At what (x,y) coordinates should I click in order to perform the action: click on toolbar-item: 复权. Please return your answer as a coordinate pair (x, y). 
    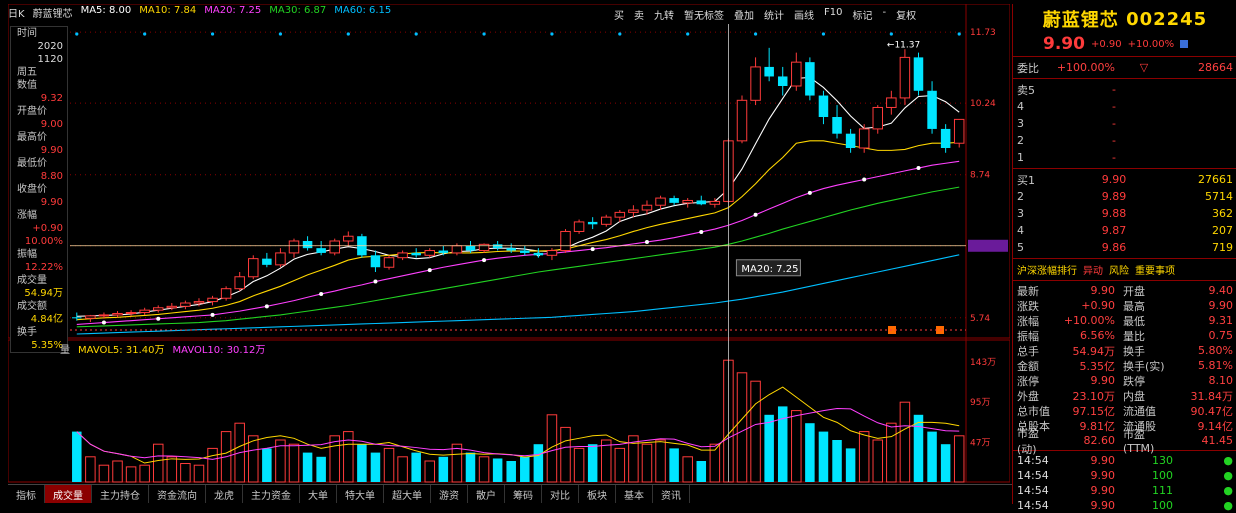
    Looking at the image, I should click on (906, 15).